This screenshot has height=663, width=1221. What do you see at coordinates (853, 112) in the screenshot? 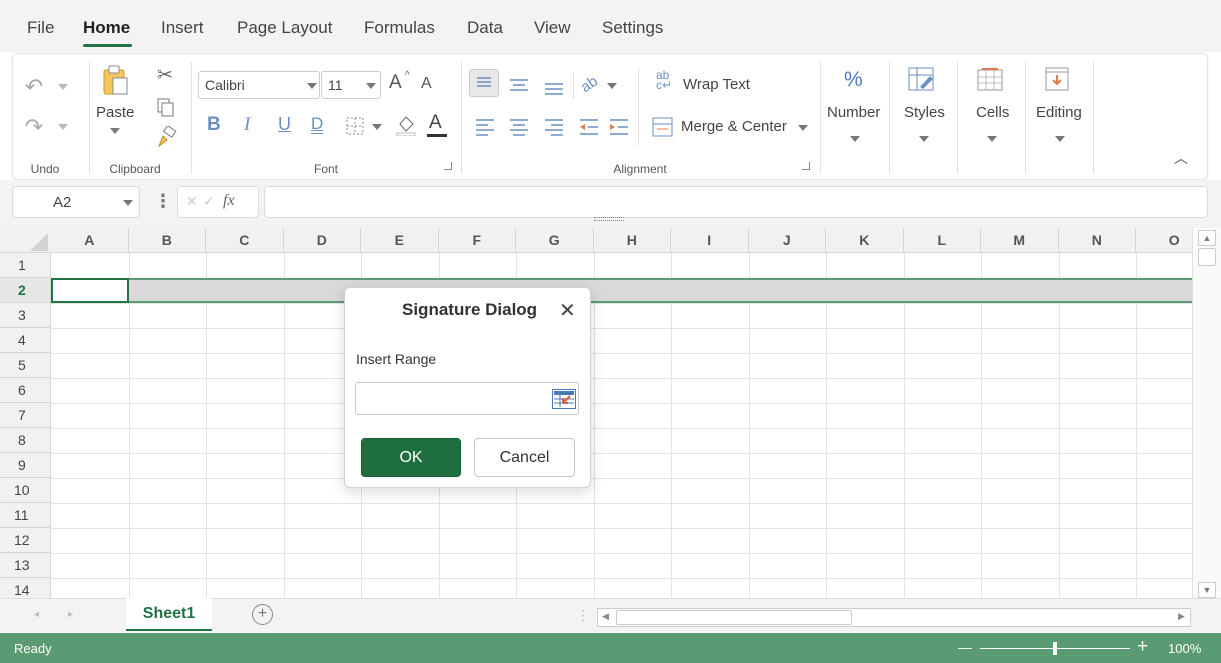
I see `number-label: Number` at bounding box center [853, 112].